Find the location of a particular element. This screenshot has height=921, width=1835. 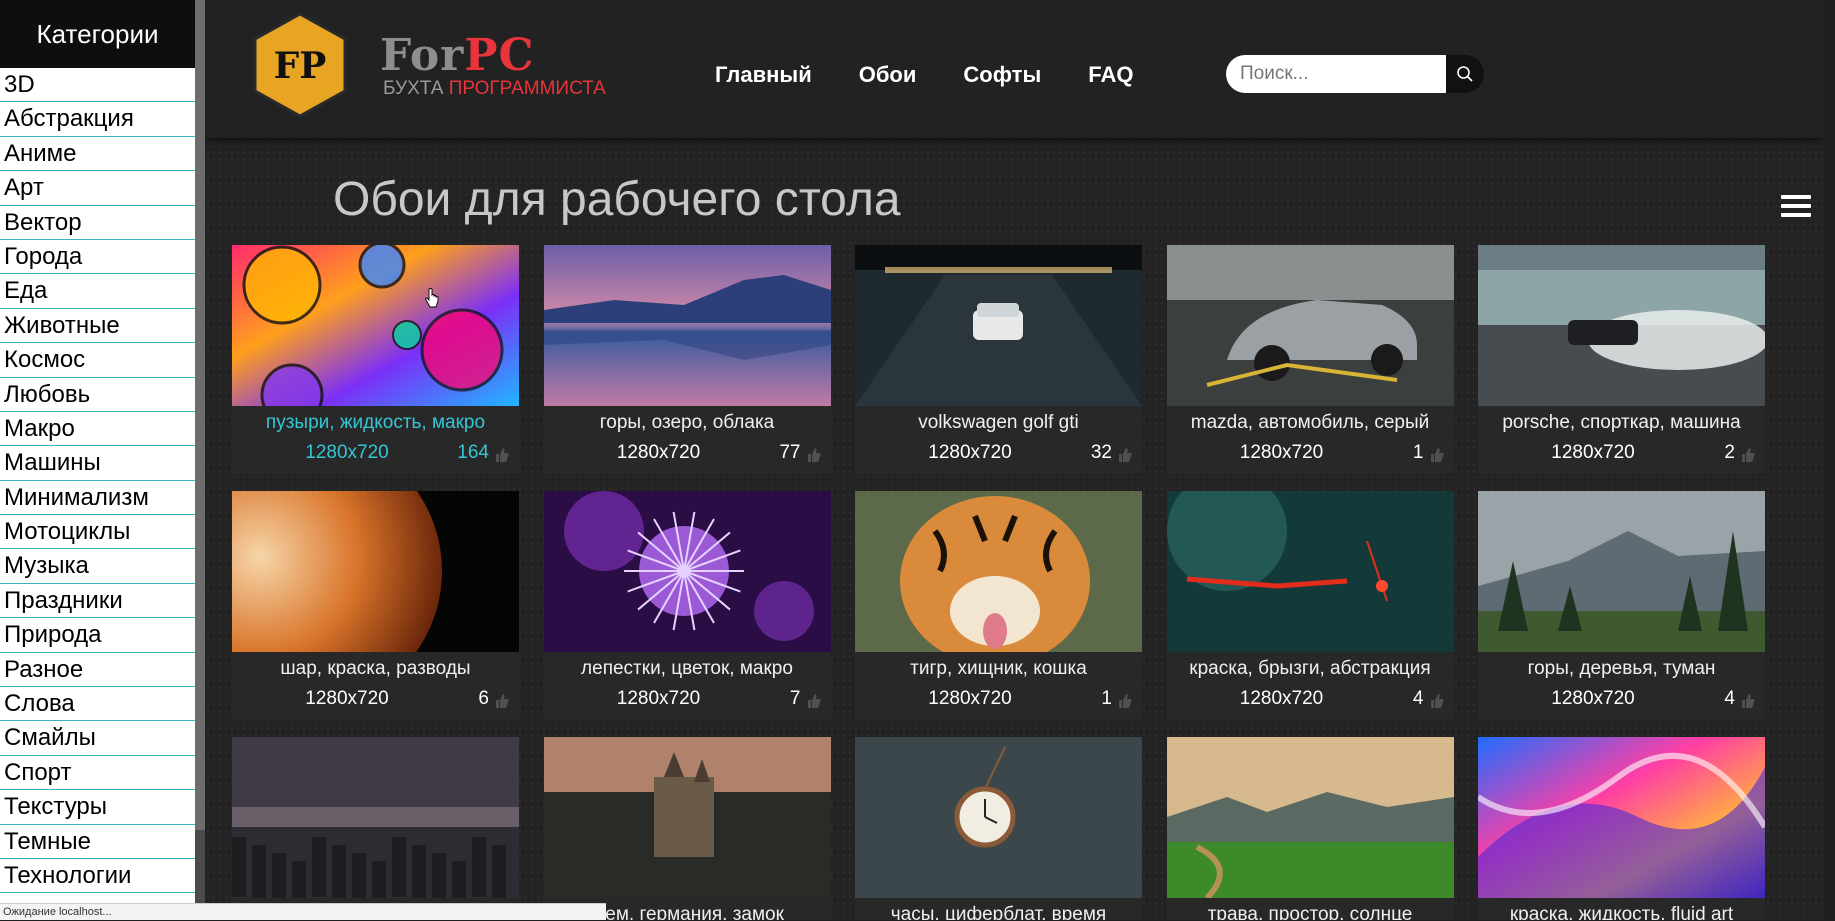

sidebar-item-category: Слова is located at coordinates (97, 704).